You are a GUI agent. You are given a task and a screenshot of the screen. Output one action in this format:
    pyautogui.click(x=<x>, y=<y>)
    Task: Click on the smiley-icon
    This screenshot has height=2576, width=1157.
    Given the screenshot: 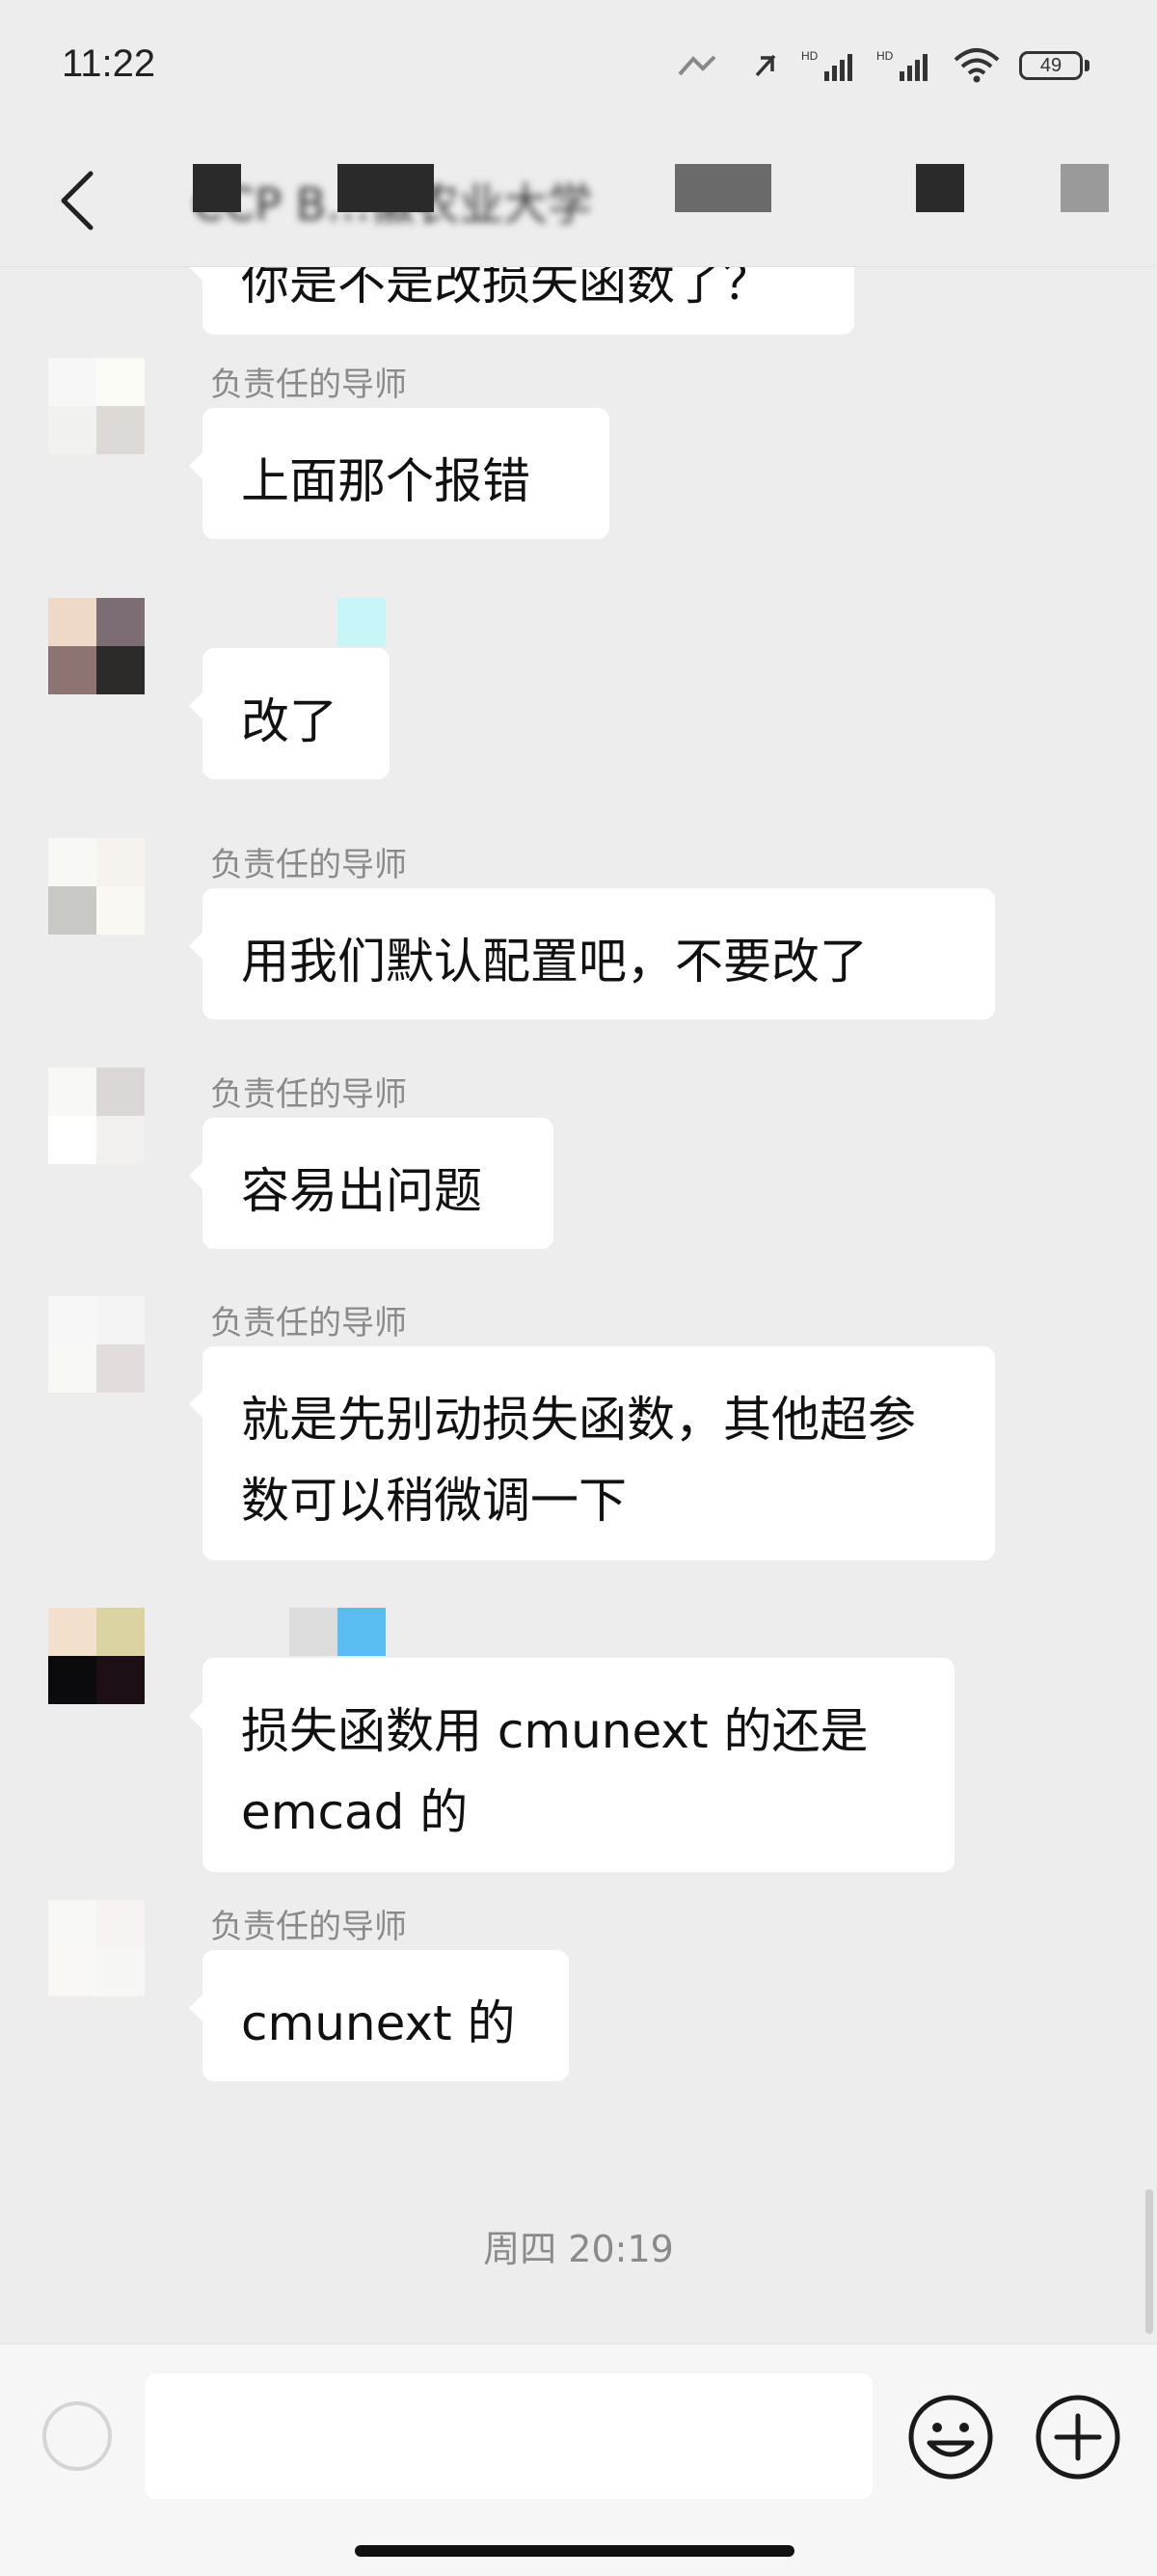 What is the action you would take?
    pyautogui.click(x=950, y=2437)
    